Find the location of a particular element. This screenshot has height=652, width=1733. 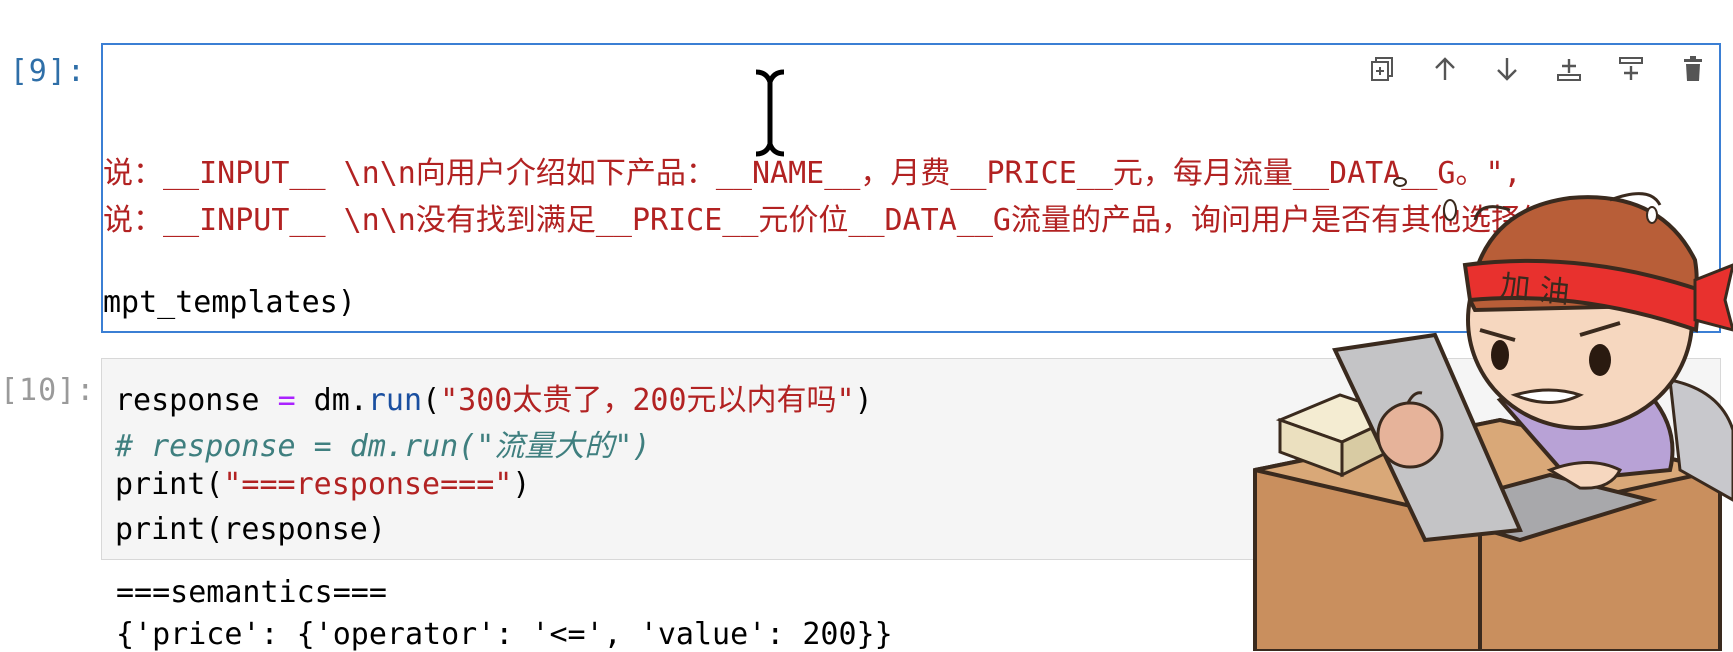

code-token: dm. is located at coordinates (331, 400).